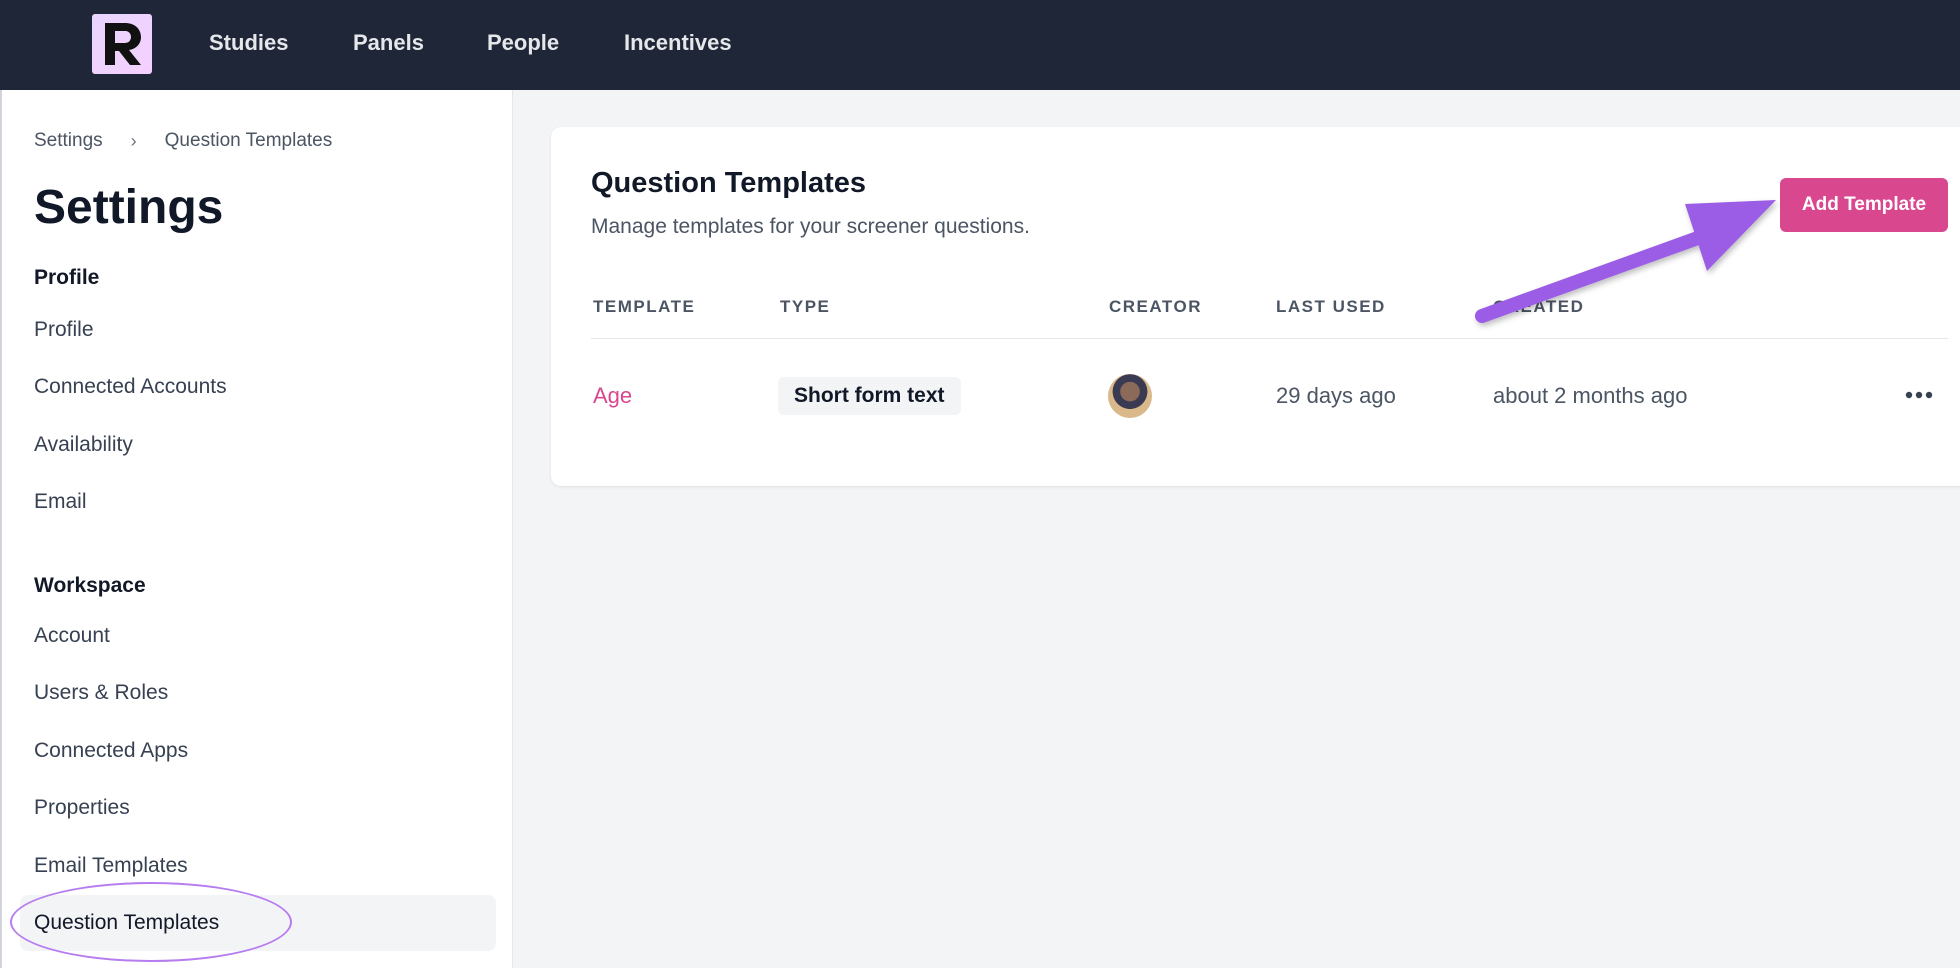  Describe the element at coordinates (523, 43) in the screenshot. I see `nav-people: People` at that location.